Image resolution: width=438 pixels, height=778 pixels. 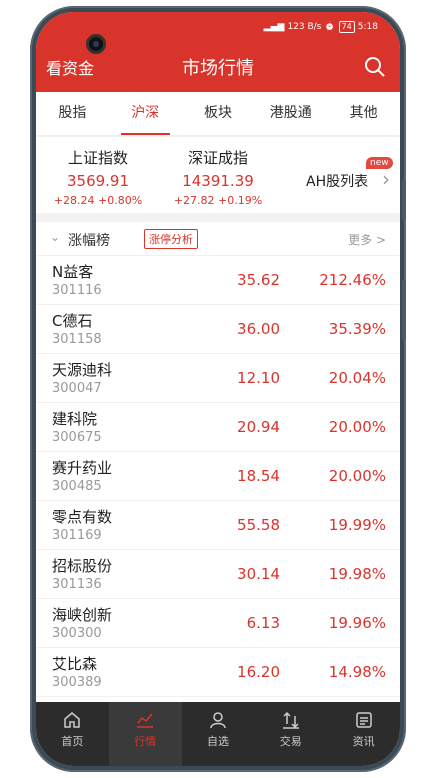 What do you see at coordinates (357, 525) in the screenshot?
I see `stock-change-pct: 19.99%` at bounding box center [357, 525].